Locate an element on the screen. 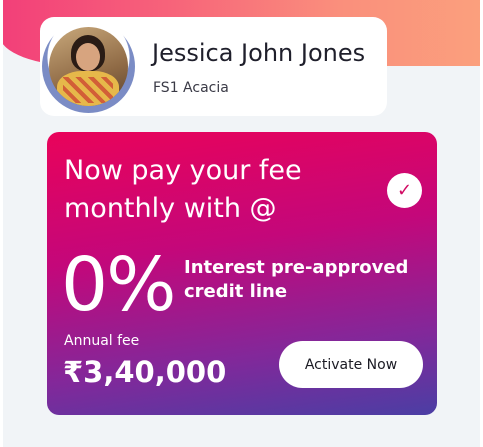 The image size is (483, 447). checkmark-icon: ✓ is located at coordinates (404, 190).